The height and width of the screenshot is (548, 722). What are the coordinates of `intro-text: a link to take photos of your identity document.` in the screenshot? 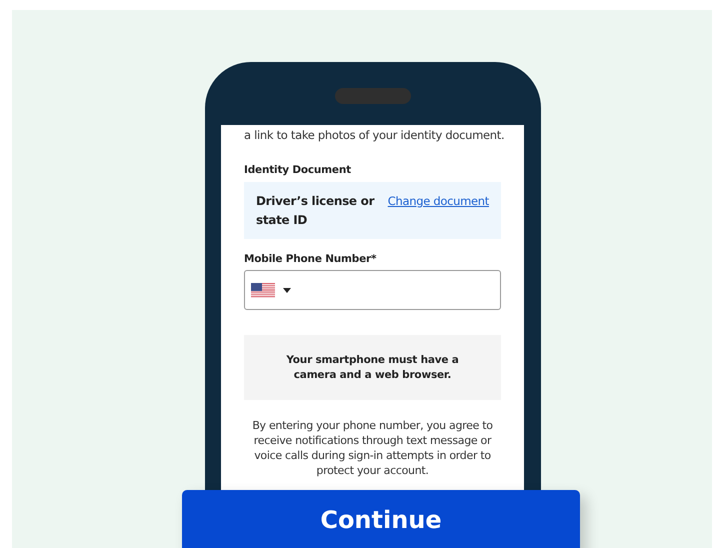 It's located at (372, 135).